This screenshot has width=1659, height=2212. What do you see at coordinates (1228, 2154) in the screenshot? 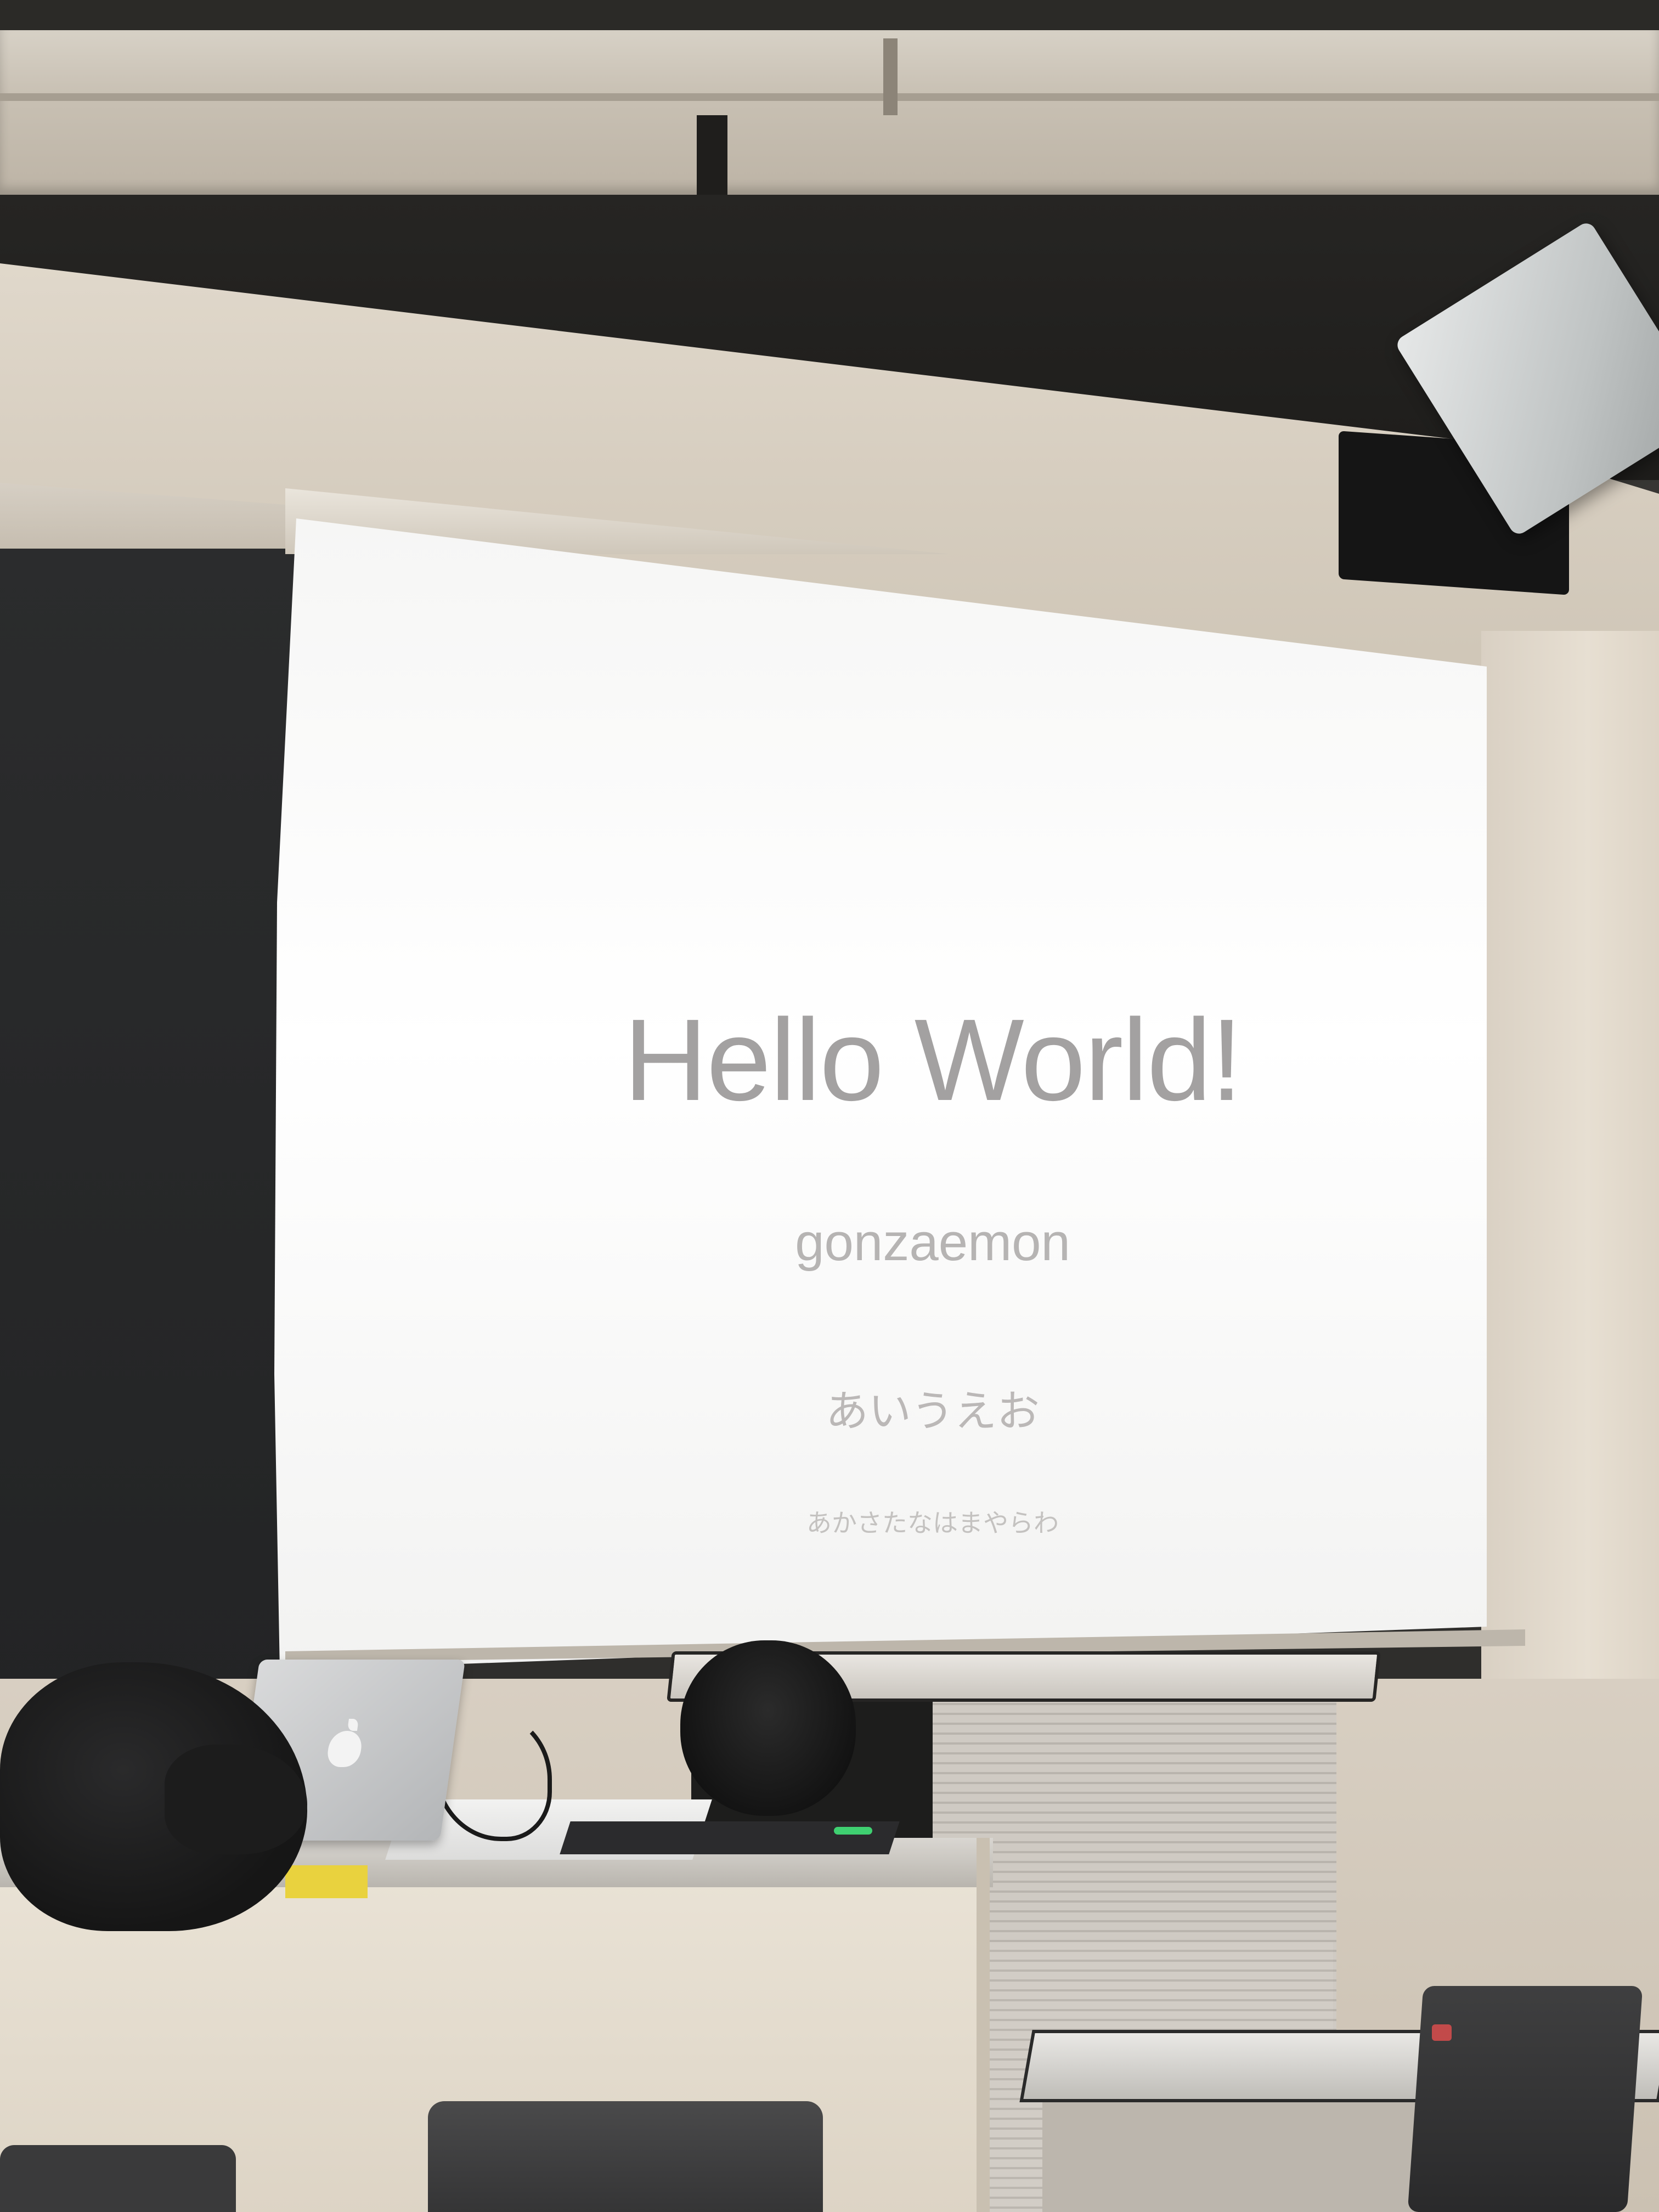
I see `student-desk-base` at bounding box center [1228, 2154].